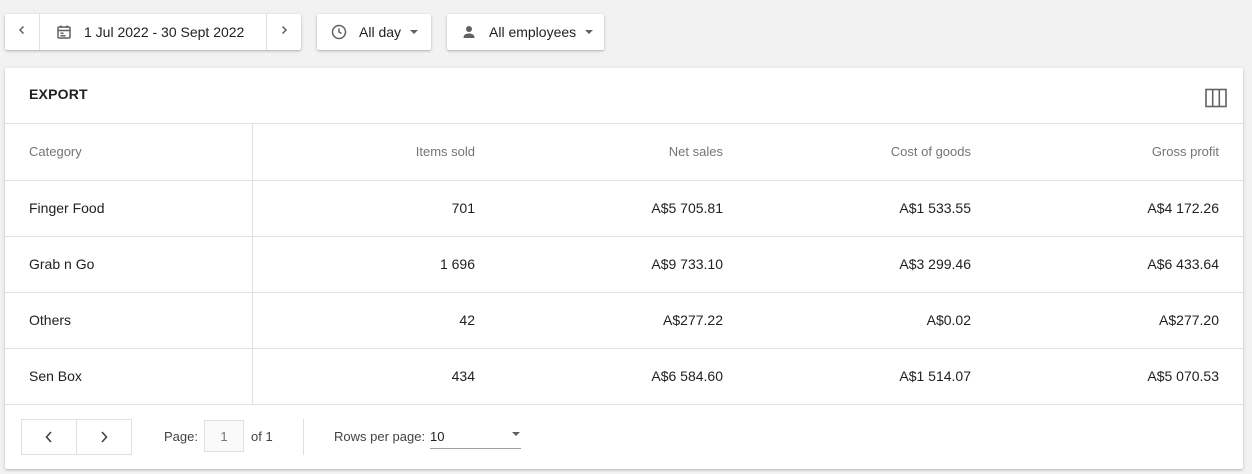  What do you see at coordinates (1119, 264) in the screenshot?
I see `gross-profit-cell: A$6 433.64` at bounding box center [1119, 264].